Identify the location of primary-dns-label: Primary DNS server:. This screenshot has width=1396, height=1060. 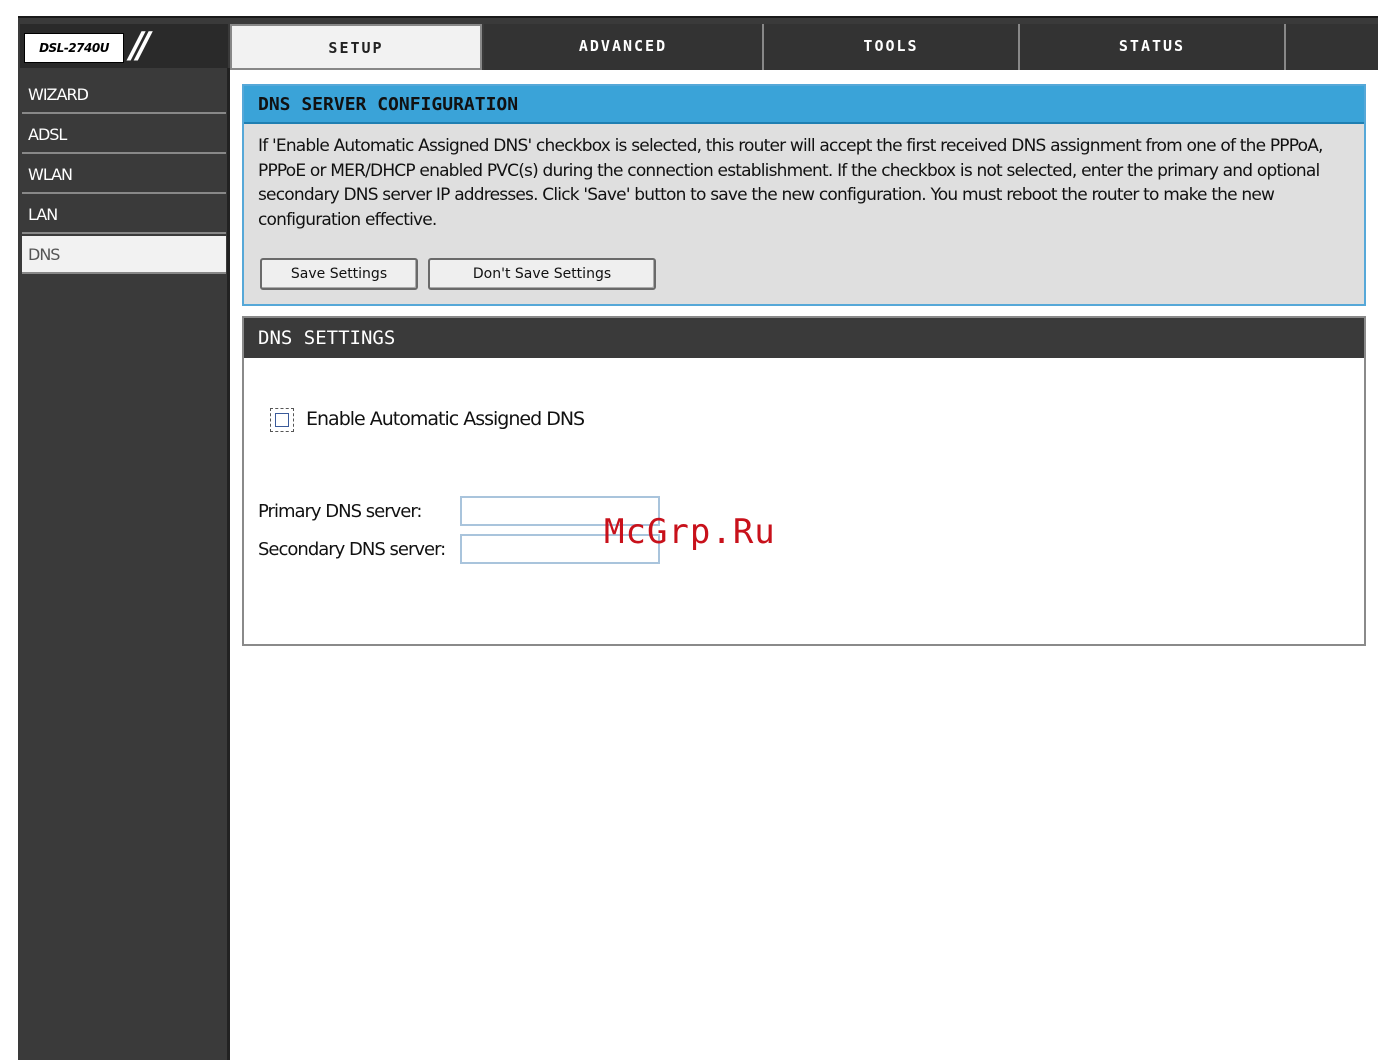
(340, 511).